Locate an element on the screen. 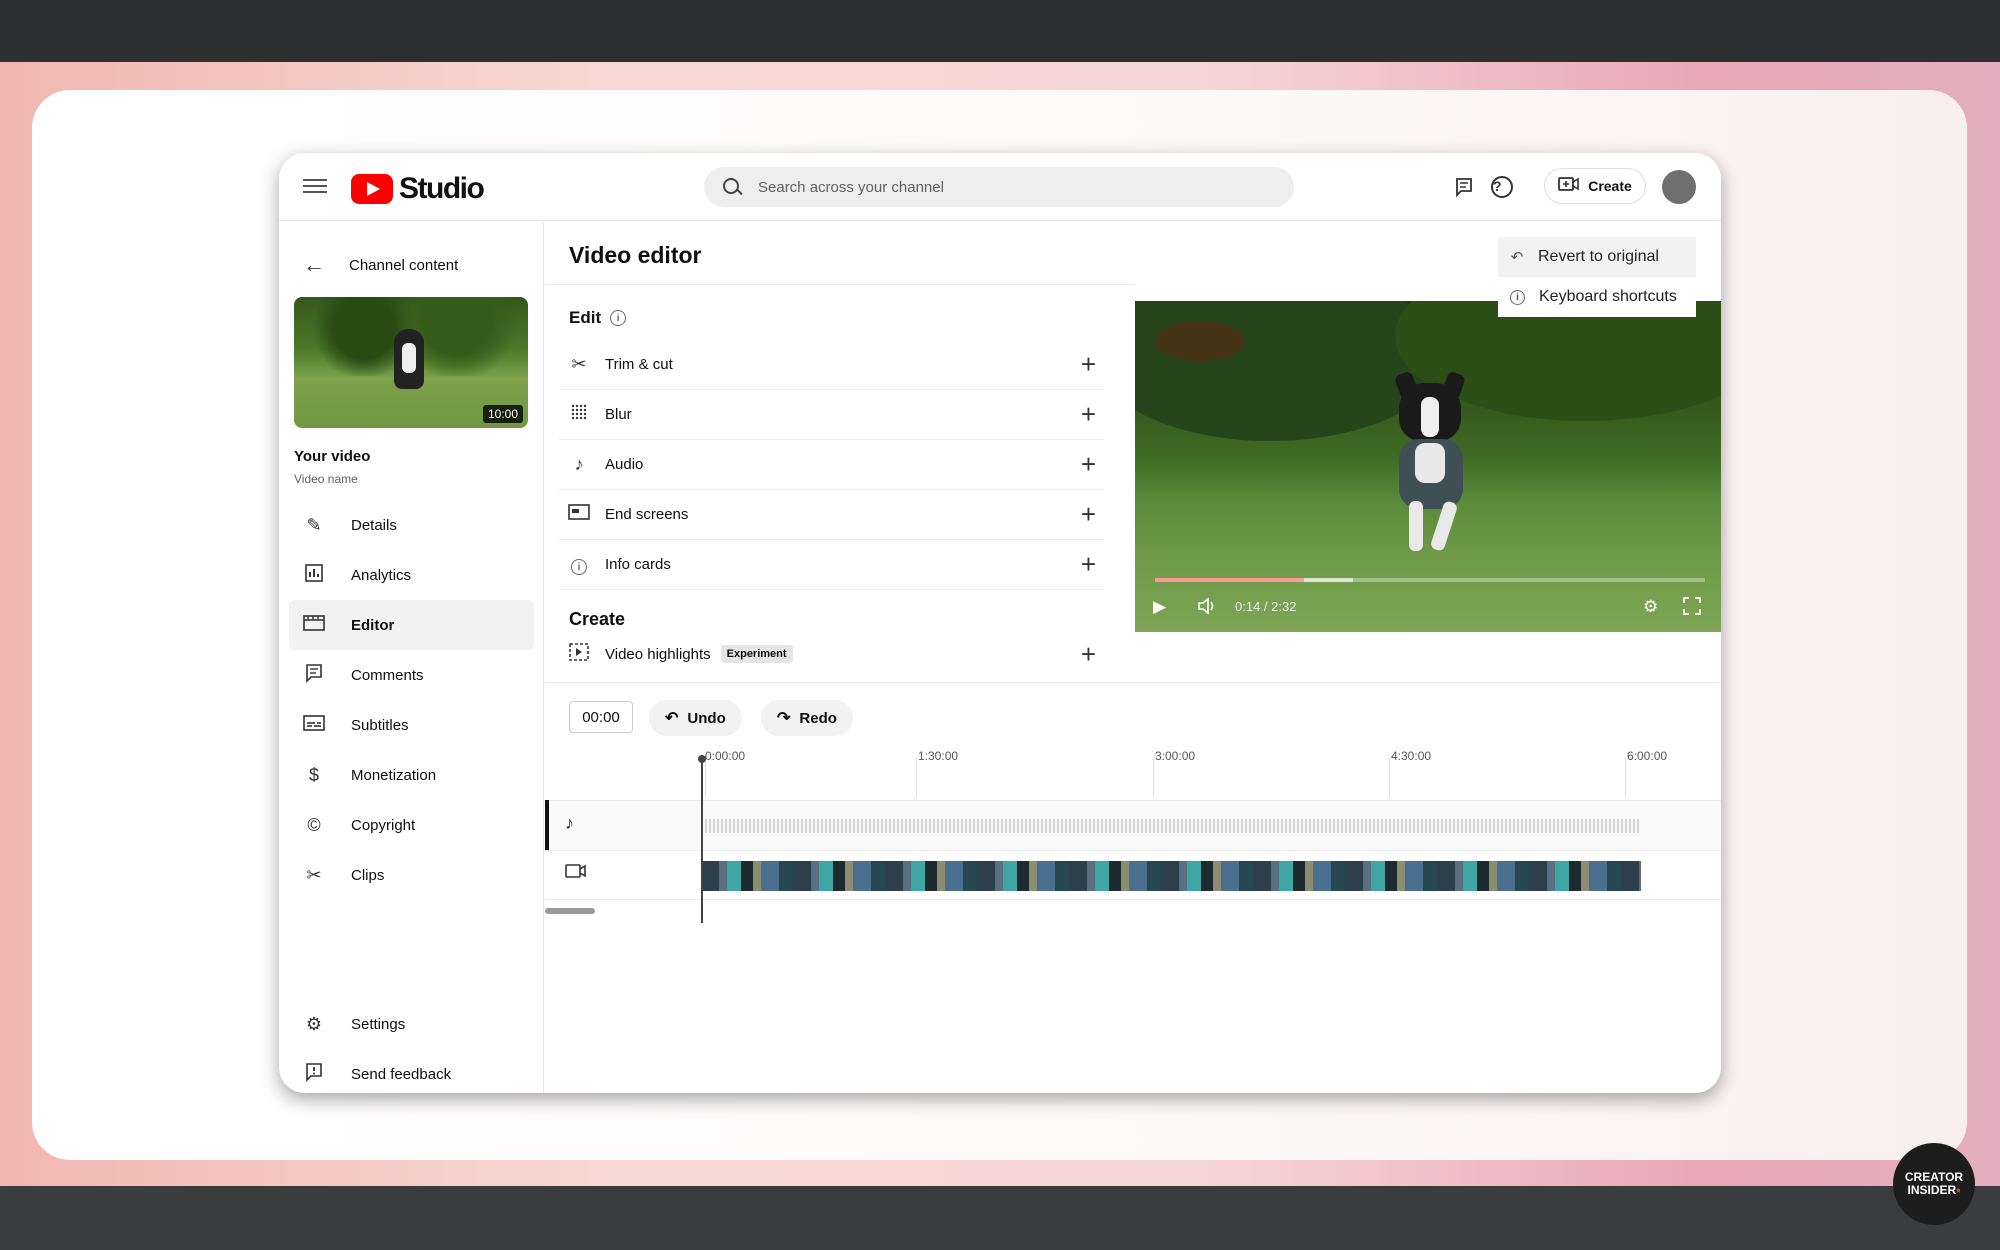  logo-text: Studio is located at coordinates (442, 188).